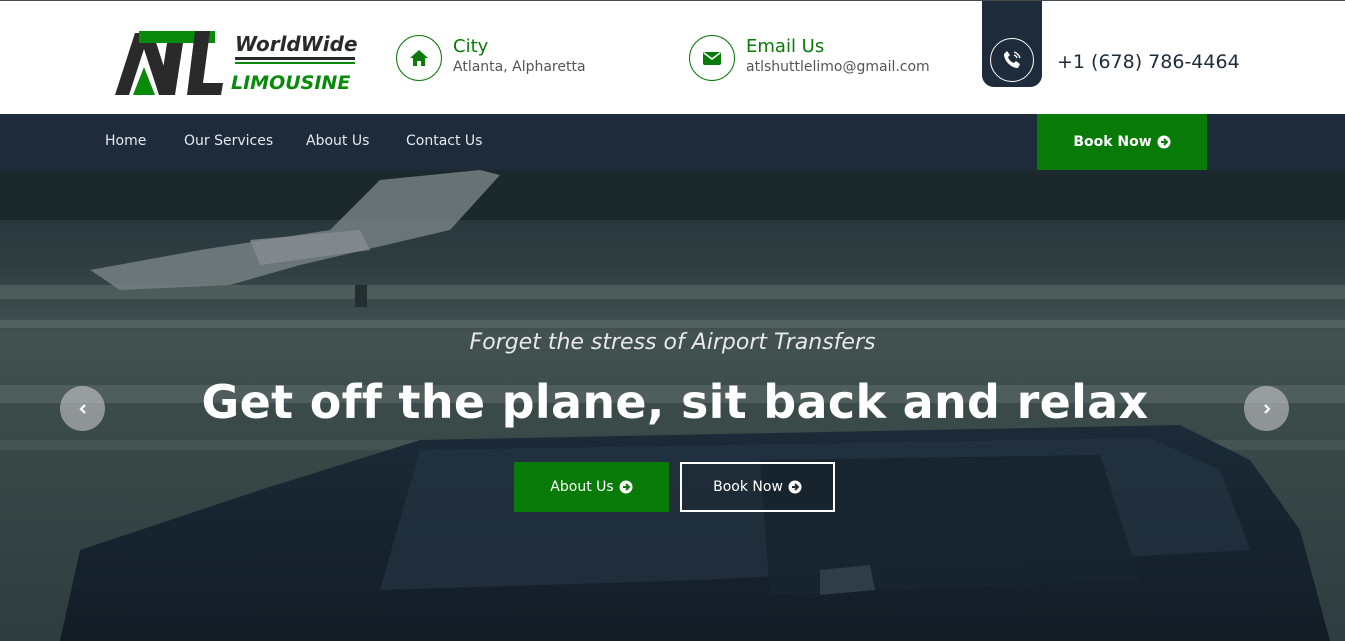 The height and width of the screenshot is (641, 1345). I want to click on nav-item-contact-us: Contact Us, so click(444, 141).